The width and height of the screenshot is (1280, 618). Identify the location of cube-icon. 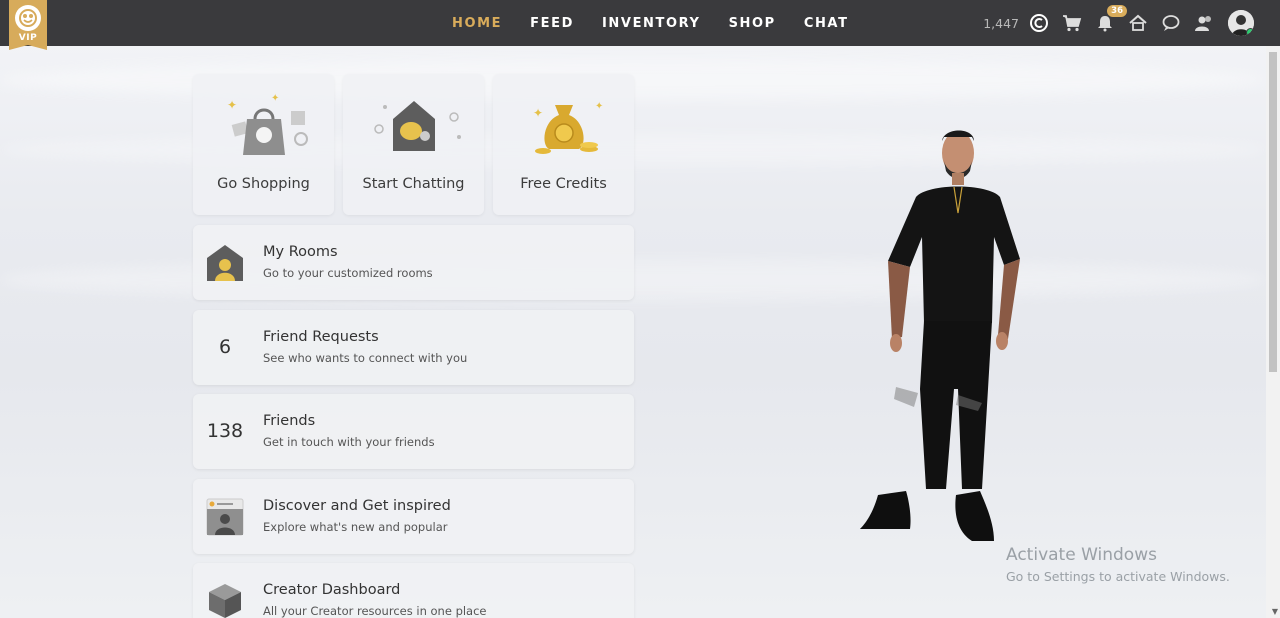
(225, 600).